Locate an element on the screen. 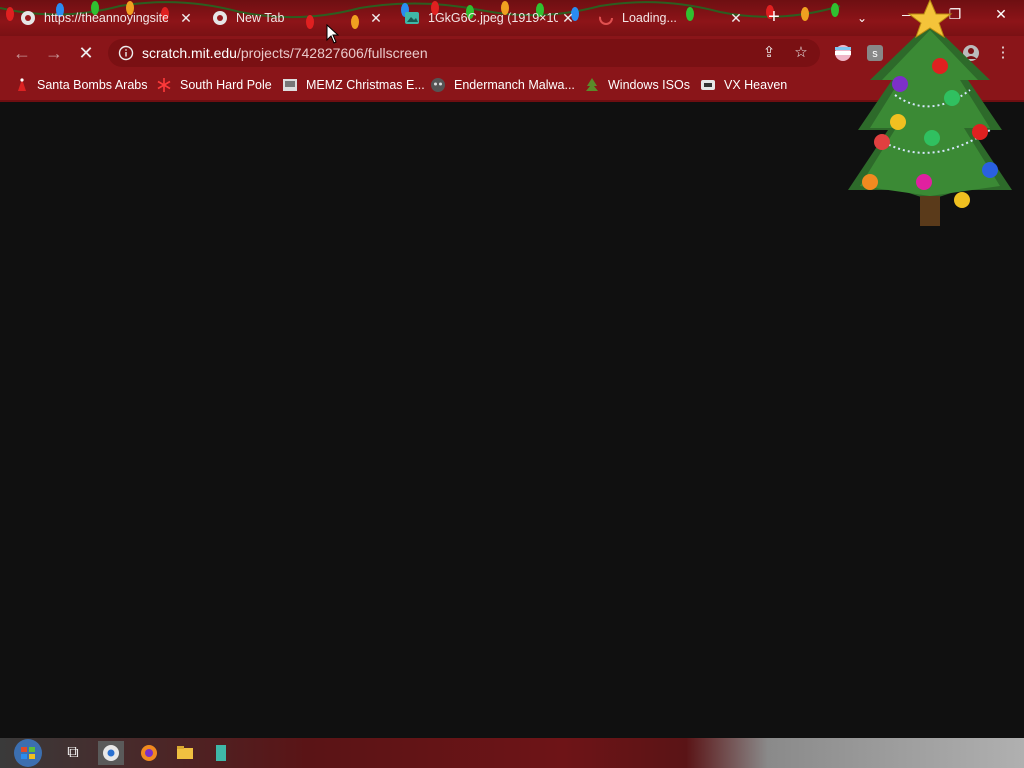 The width and height of the screenshot is (1024, 768). tab-4: Loading... ✕ is located at coordinates (666, 18).